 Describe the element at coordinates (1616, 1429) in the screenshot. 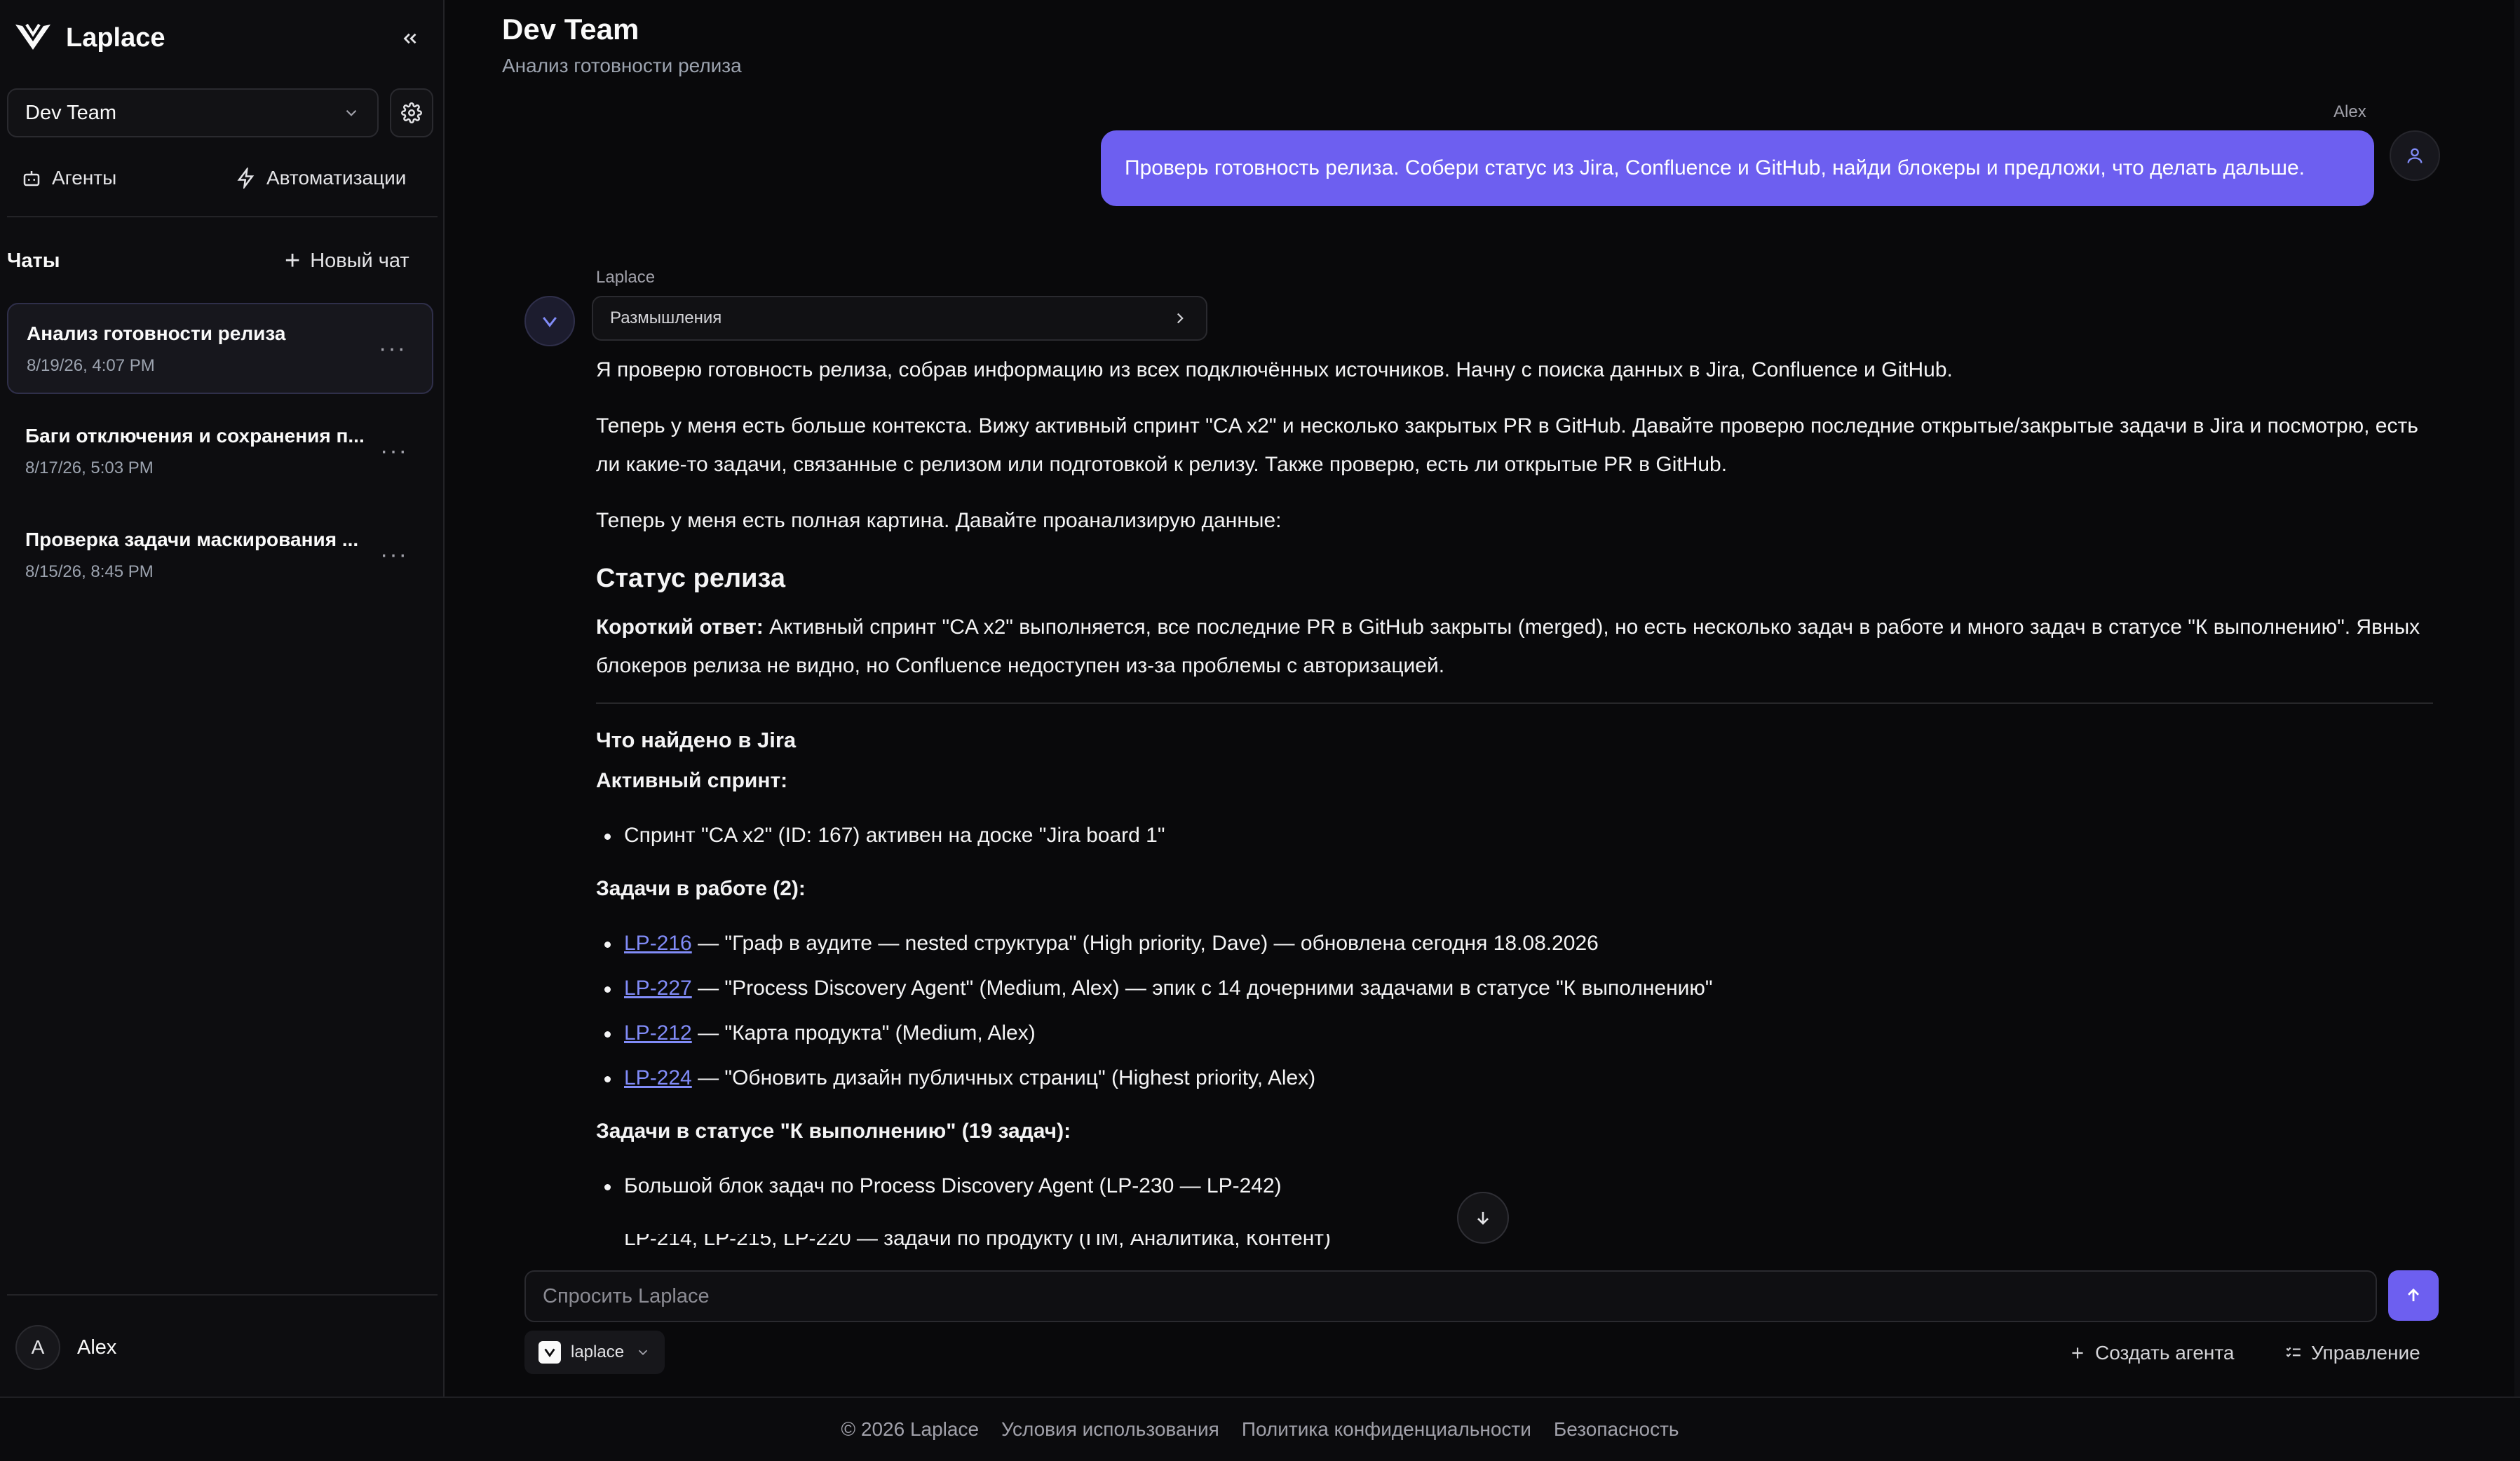

I see `footer-security-link: Безопасность` at that location.